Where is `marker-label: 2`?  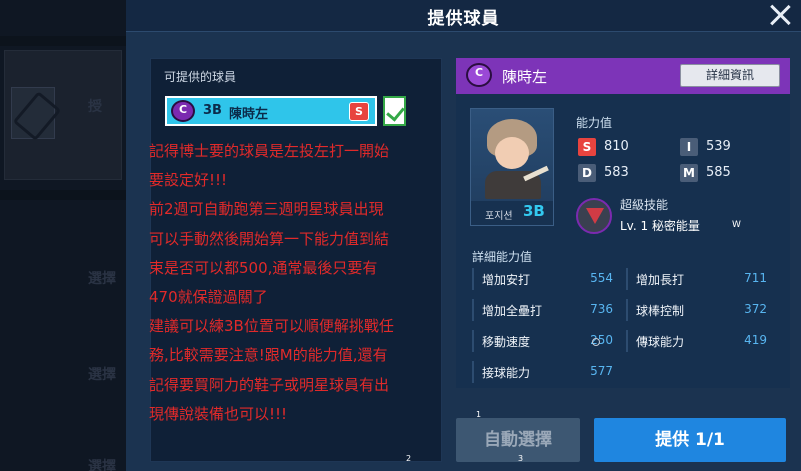
marker-label: 2 is located at coordinates (409, 458).